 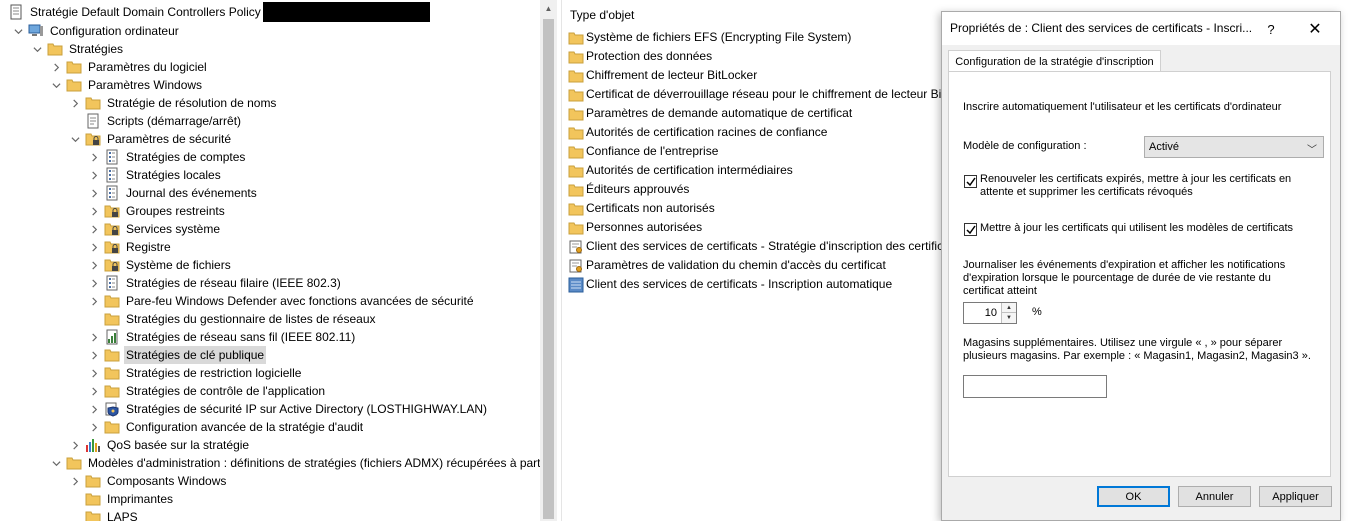 I want to click on tree-item: Stratégies de clé publique, so click(x=177, y=355).